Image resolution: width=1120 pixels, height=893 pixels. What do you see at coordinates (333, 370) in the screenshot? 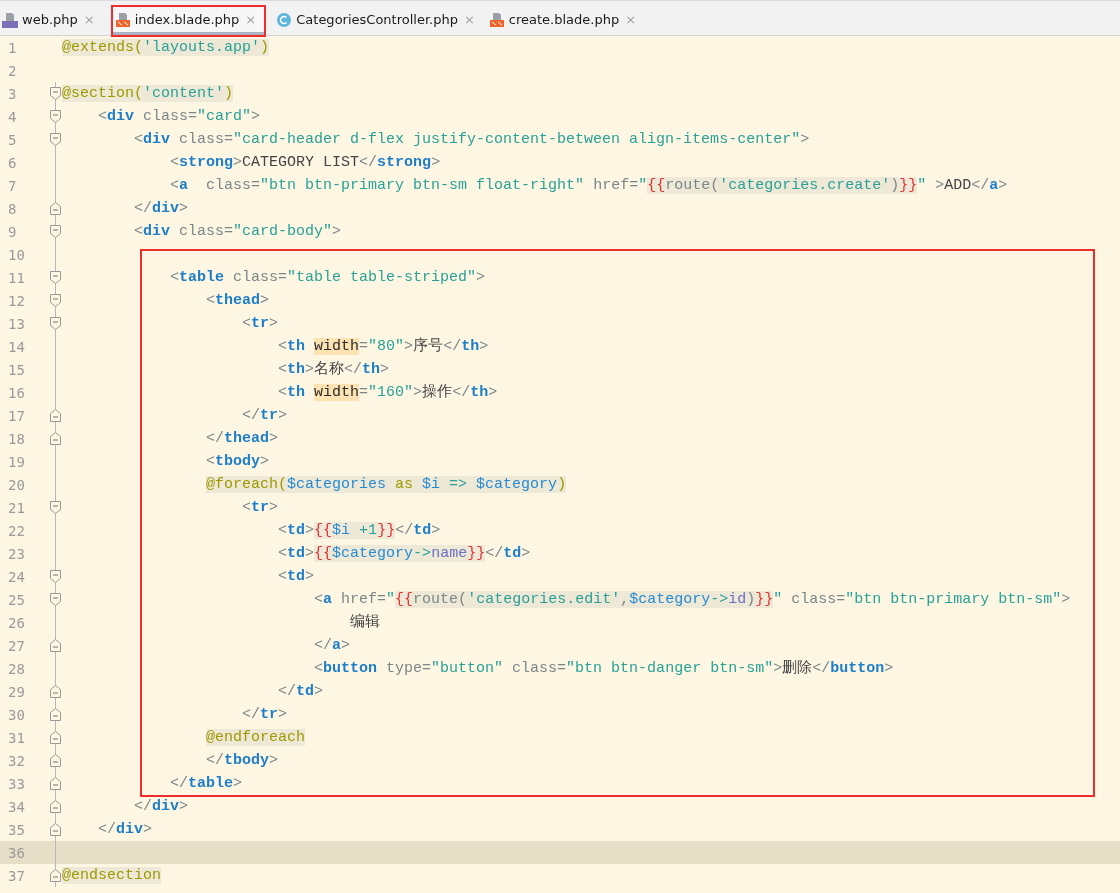
I see `code-line: <th>名称</th>` at bounding box center [333, 370].